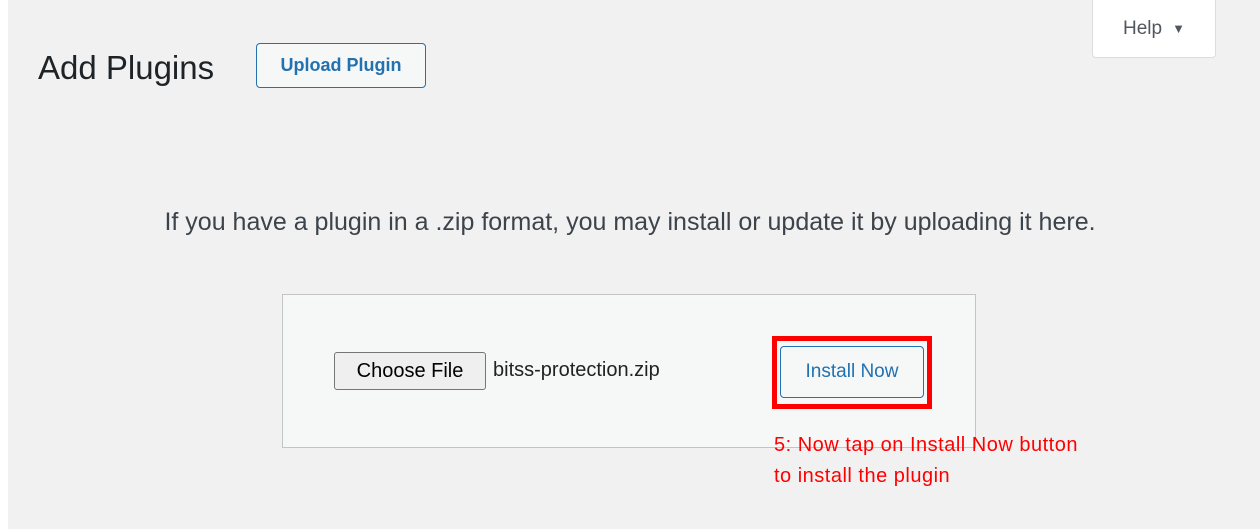  I want to click on install-now-button: Install Now, so click(852, 372).